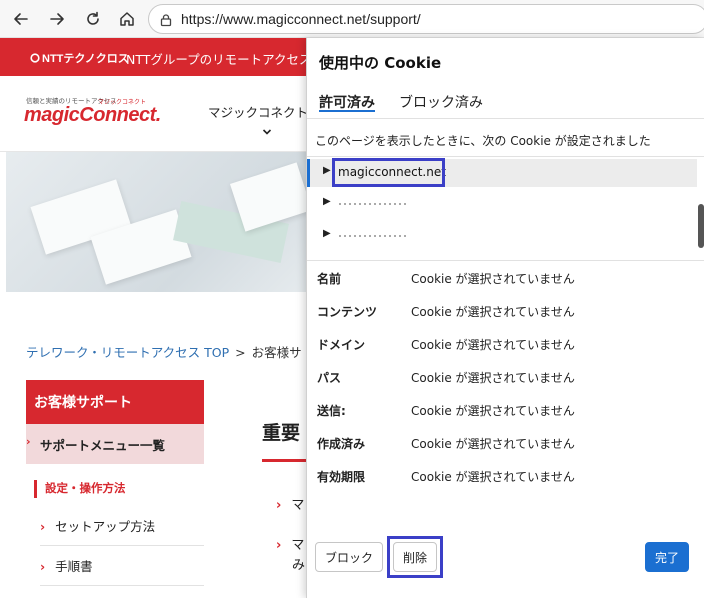 The image size is (704, 598). What do you see at coordinates (267, 133) in the screenshot?
I see `chevron-down-icon` at bounding box center [267, 133].